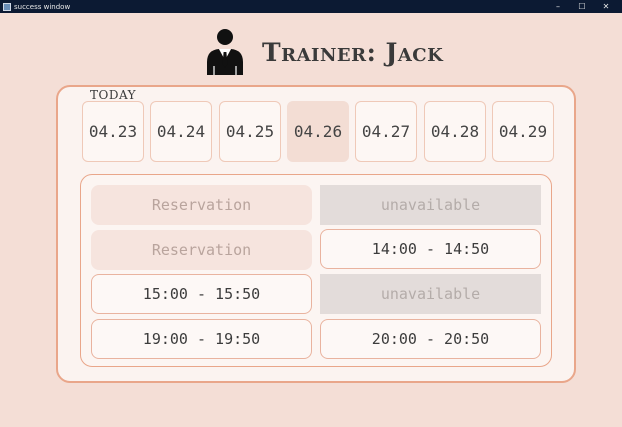  I want to click on window-controls: – ☐ ✕, so click(582, 6).